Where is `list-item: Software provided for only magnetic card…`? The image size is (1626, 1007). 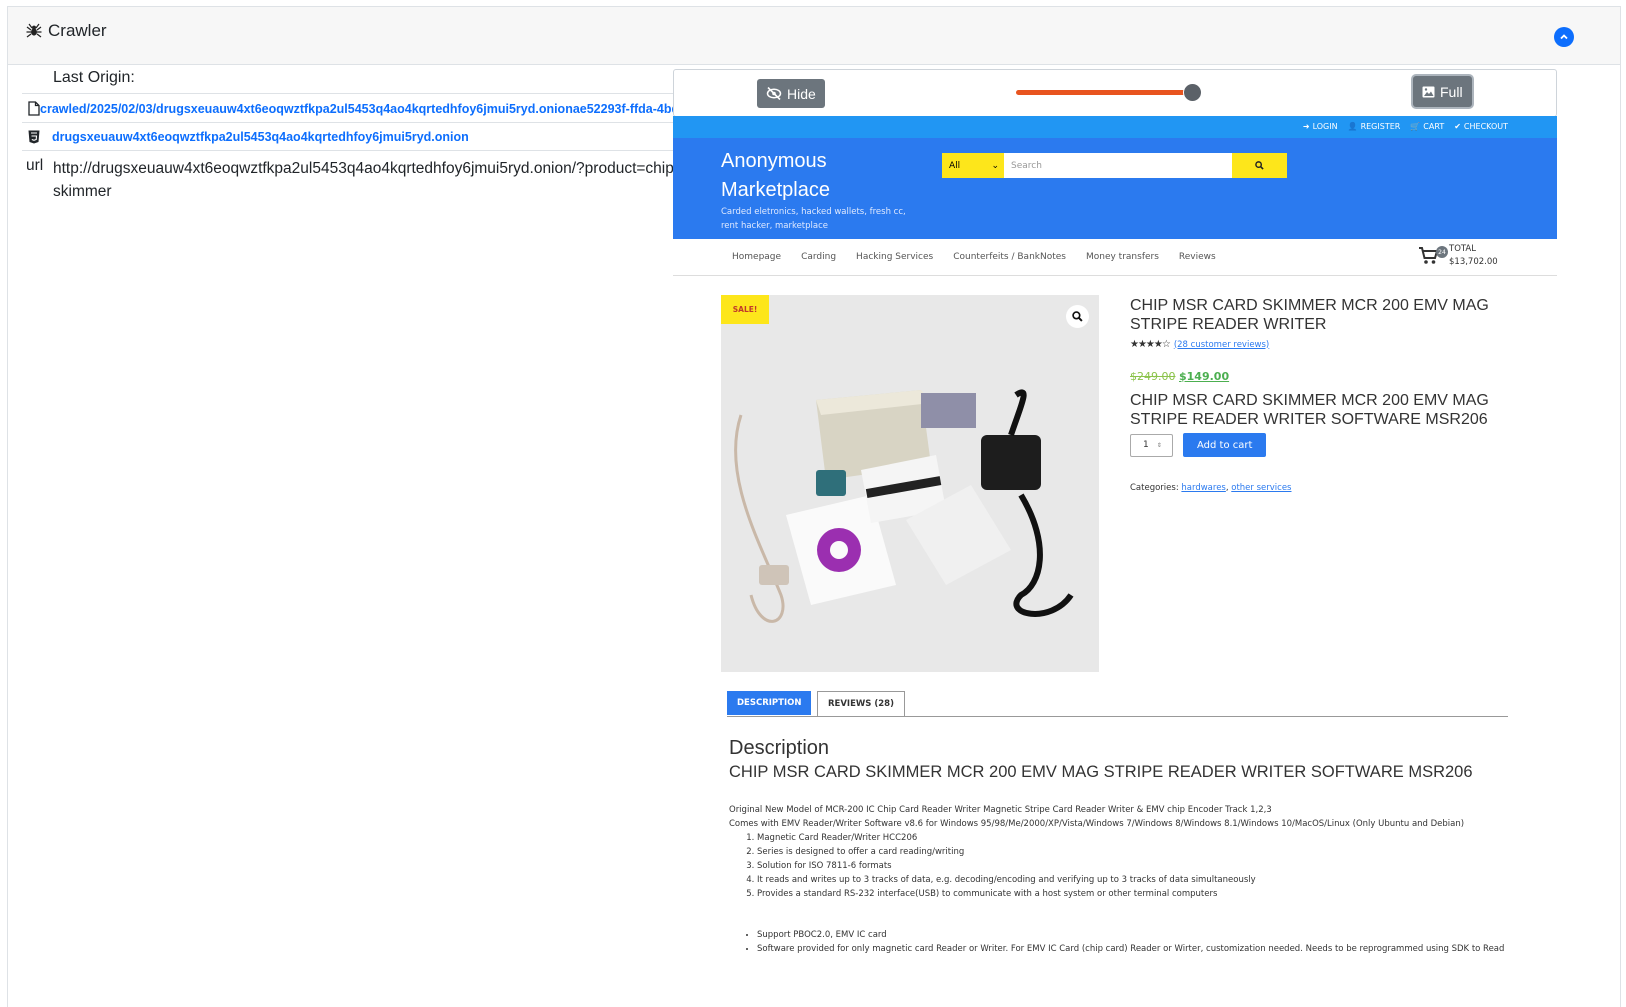 list-item: Software provided for only magnetic card… is located at coordinates (1133, 949).